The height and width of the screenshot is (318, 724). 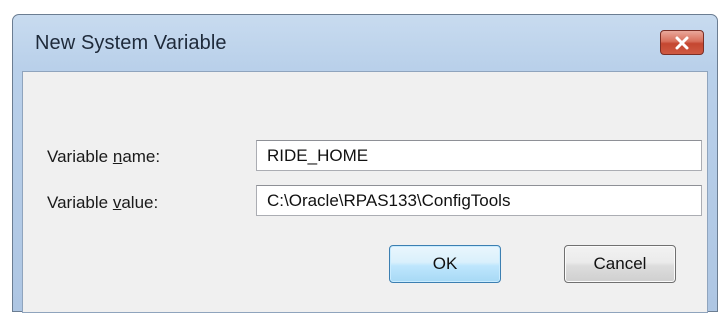 I want to click on variable-name-label: Variable name:, so click(x=104, y=156).